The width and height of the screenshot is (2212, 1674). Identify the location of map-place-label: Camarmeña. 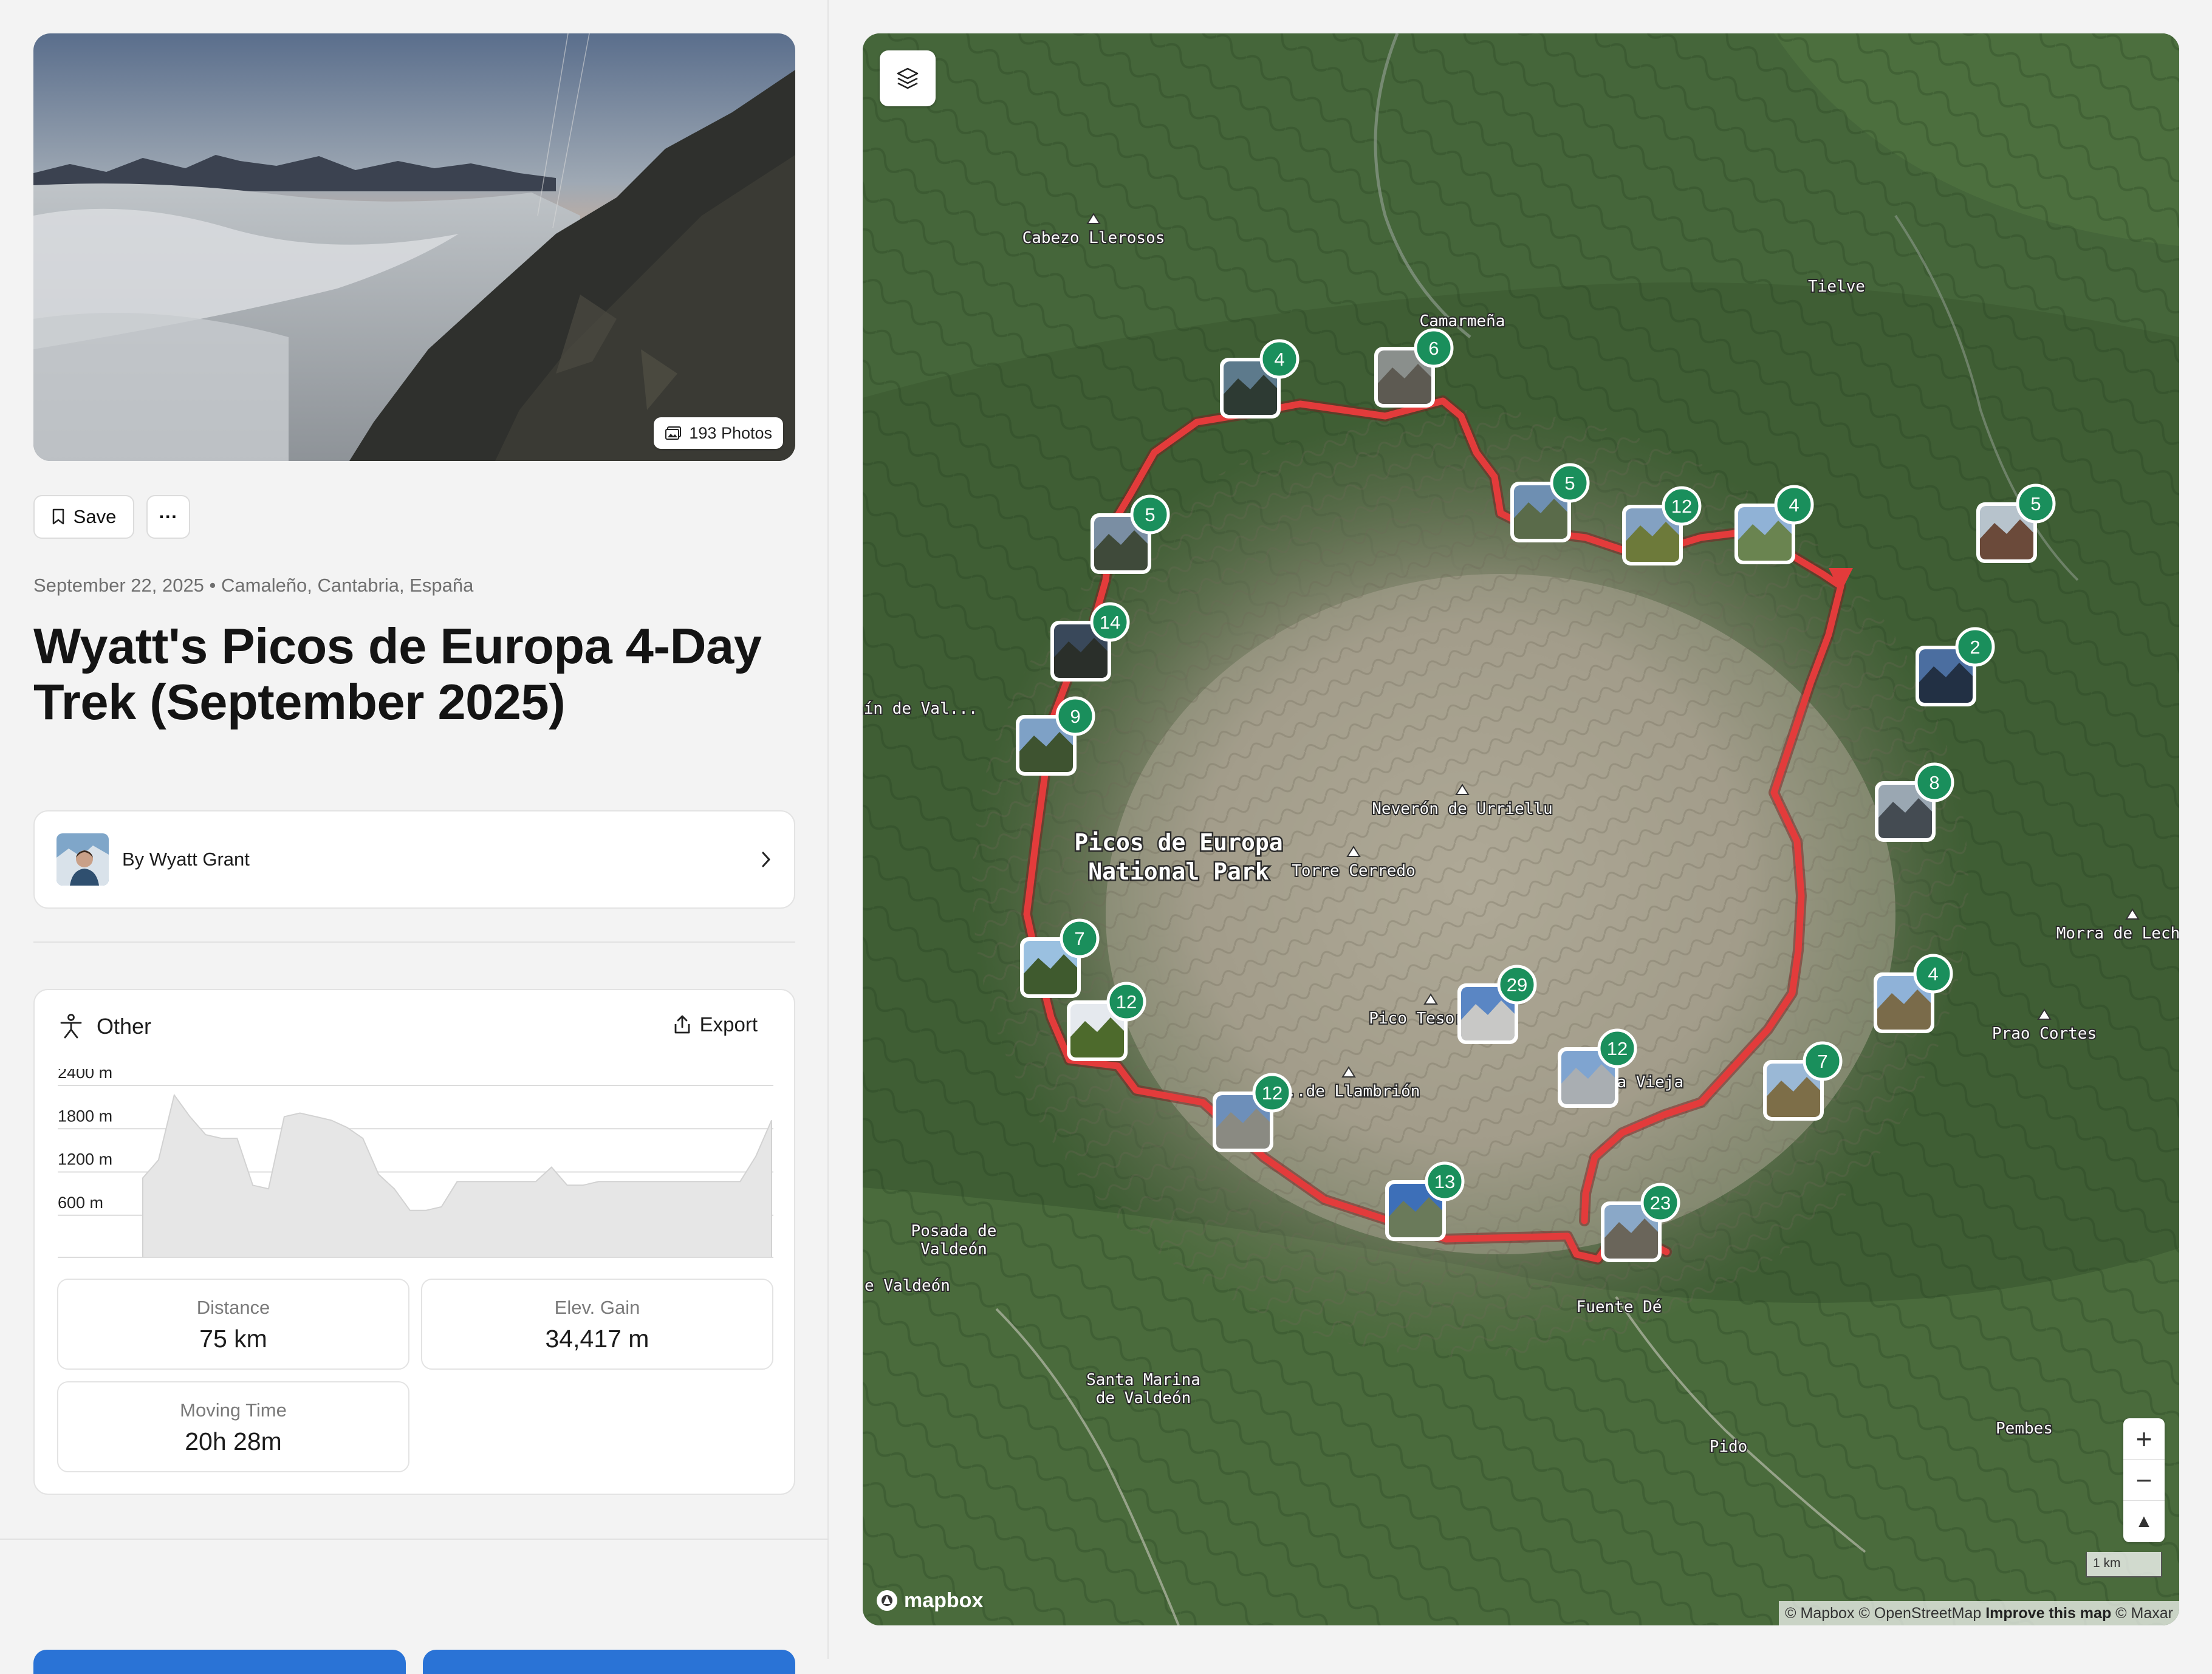
(1462, 321).